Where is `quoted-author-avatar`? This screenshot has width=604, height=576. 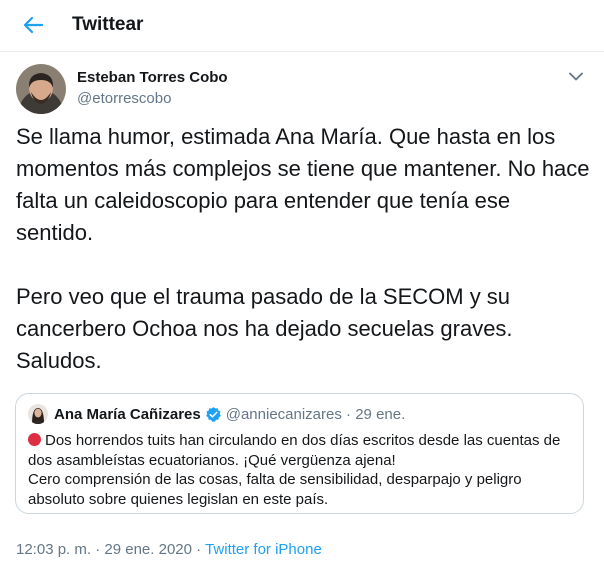 quoted-author-avatar is located at coordinates (38, 414).